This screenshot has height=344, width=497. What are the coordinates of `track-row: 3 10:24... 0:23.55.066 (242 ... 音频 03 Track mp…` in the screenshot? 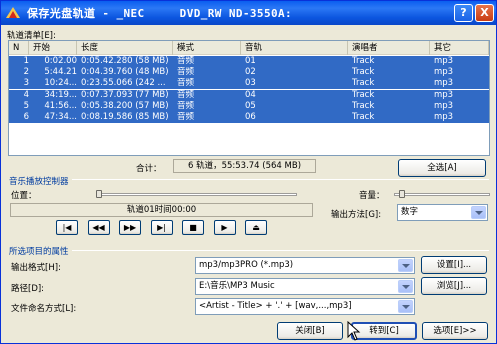 It's located at (249, 84).